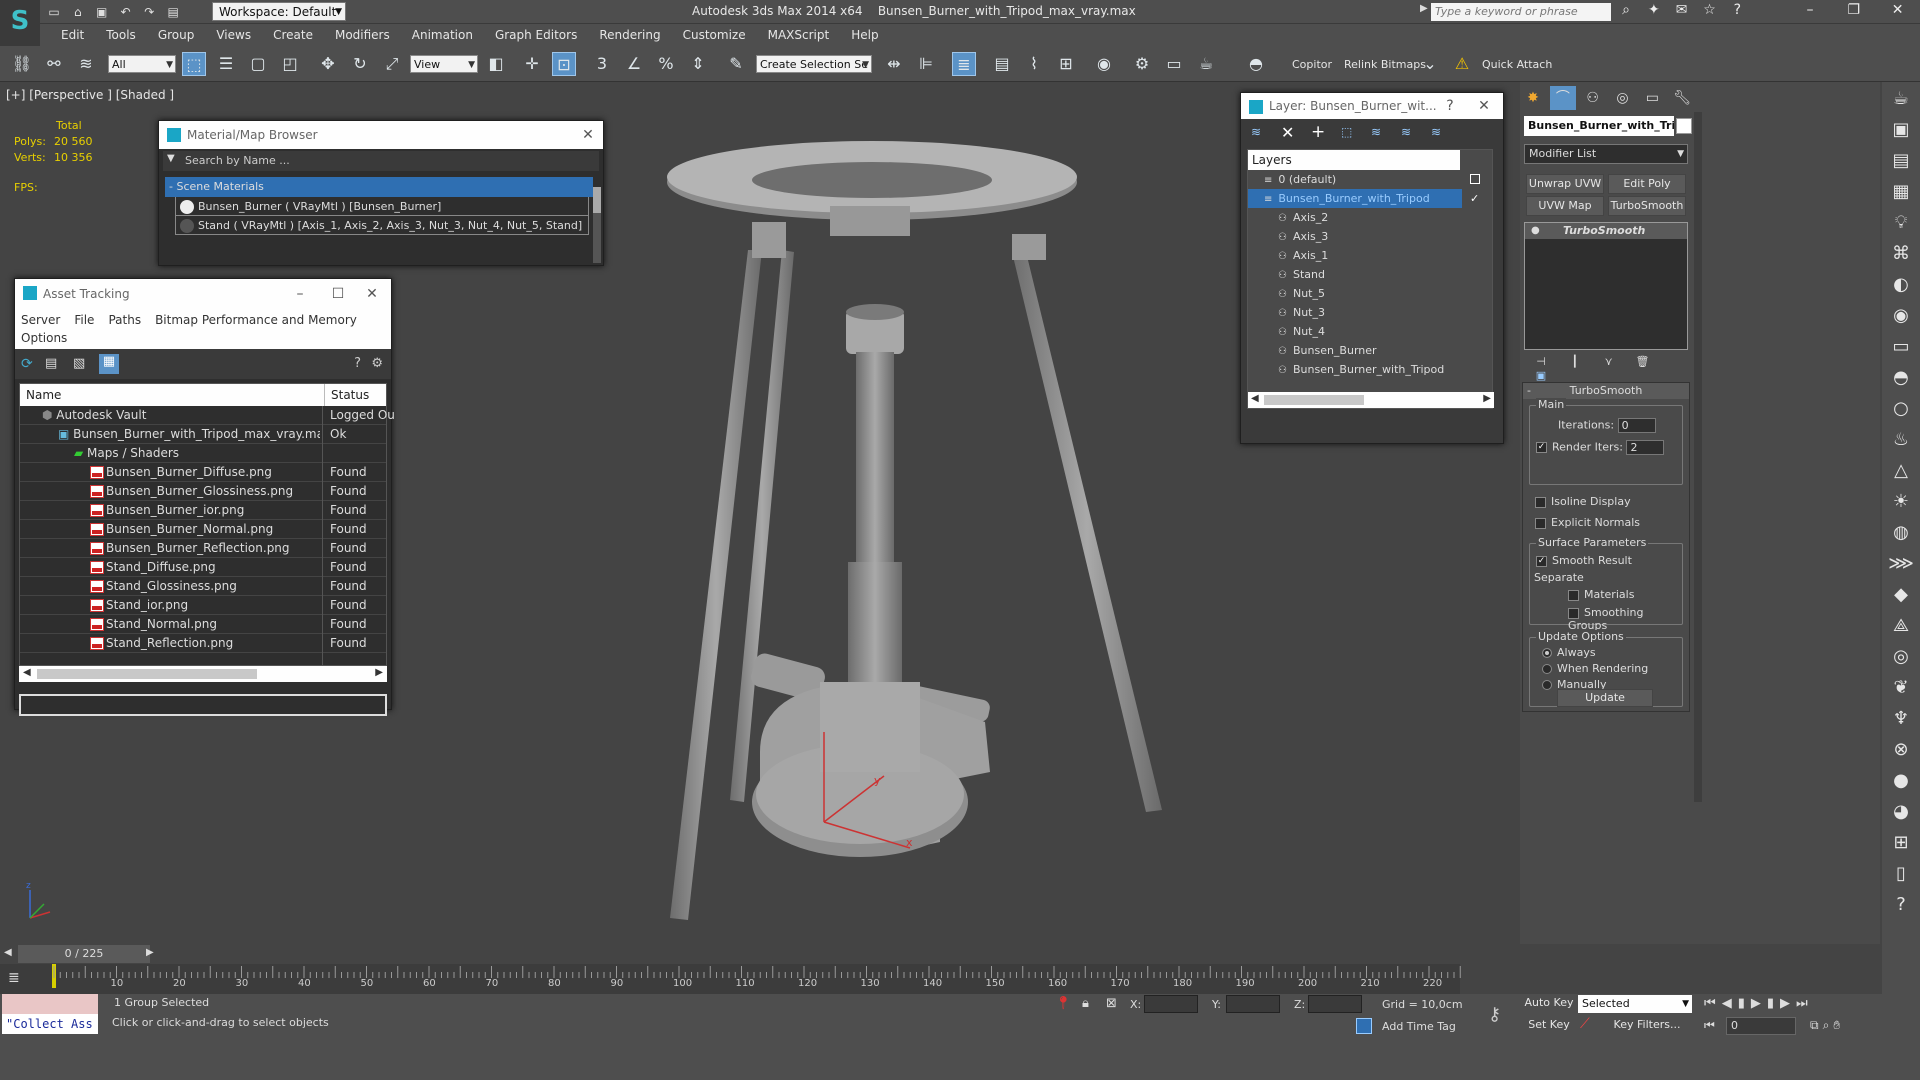 Image resolution: width=1920 pixels, height=1080 pixels. I want to click on update-always-row: Always, so click(1569, 652).